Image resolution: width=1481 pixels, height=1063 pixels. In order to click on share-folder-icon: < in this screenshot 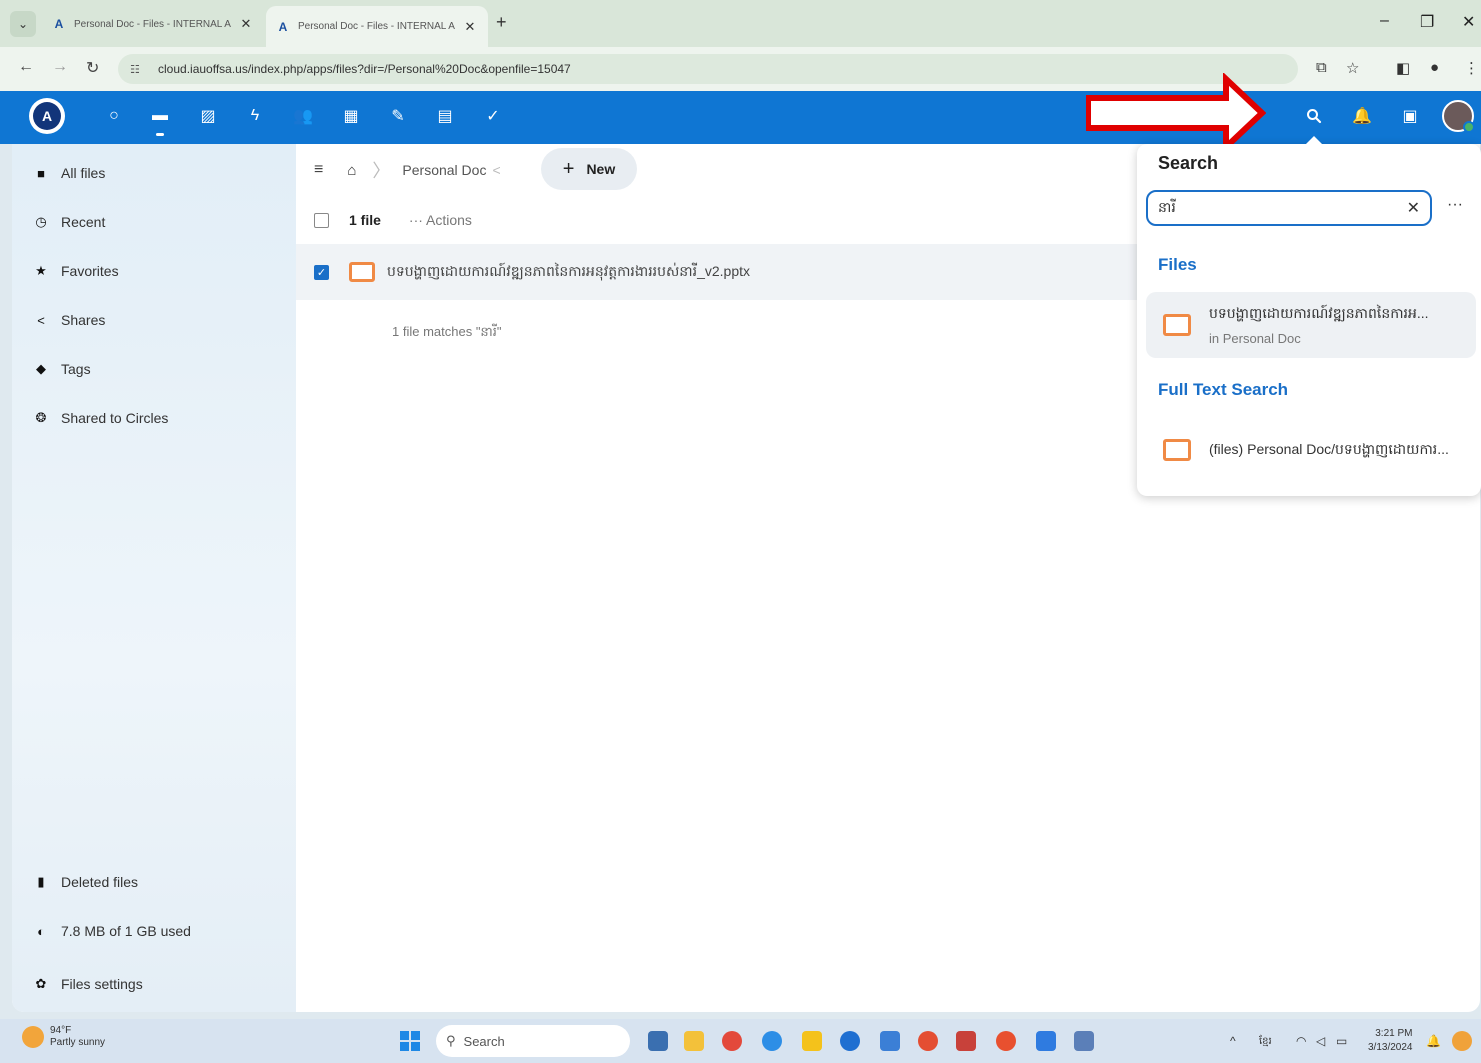, I will do `click(496, 170)`.